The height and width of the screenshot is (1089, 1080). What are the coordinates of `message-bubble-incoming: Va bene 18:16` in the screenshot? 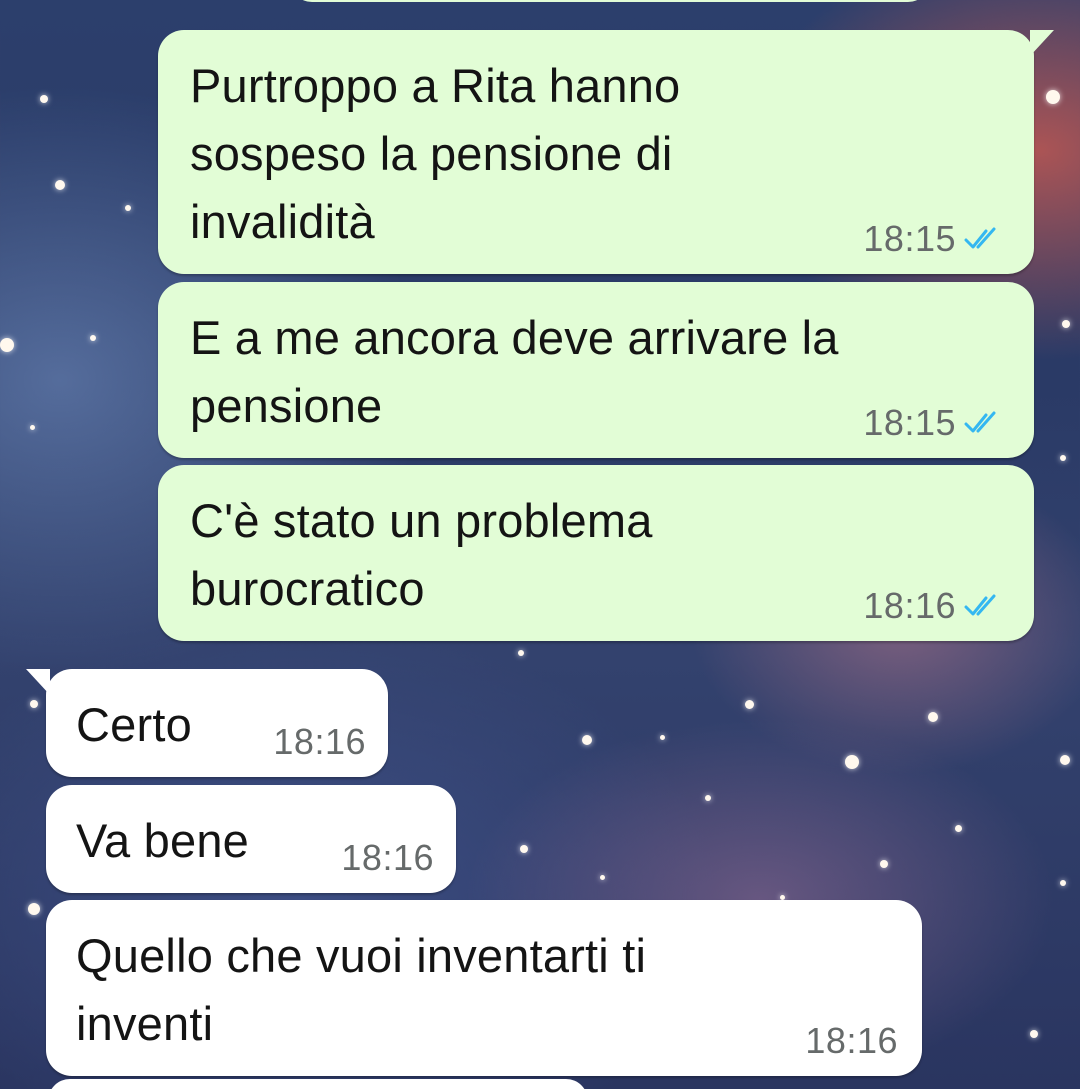 It's located at (251, 839).